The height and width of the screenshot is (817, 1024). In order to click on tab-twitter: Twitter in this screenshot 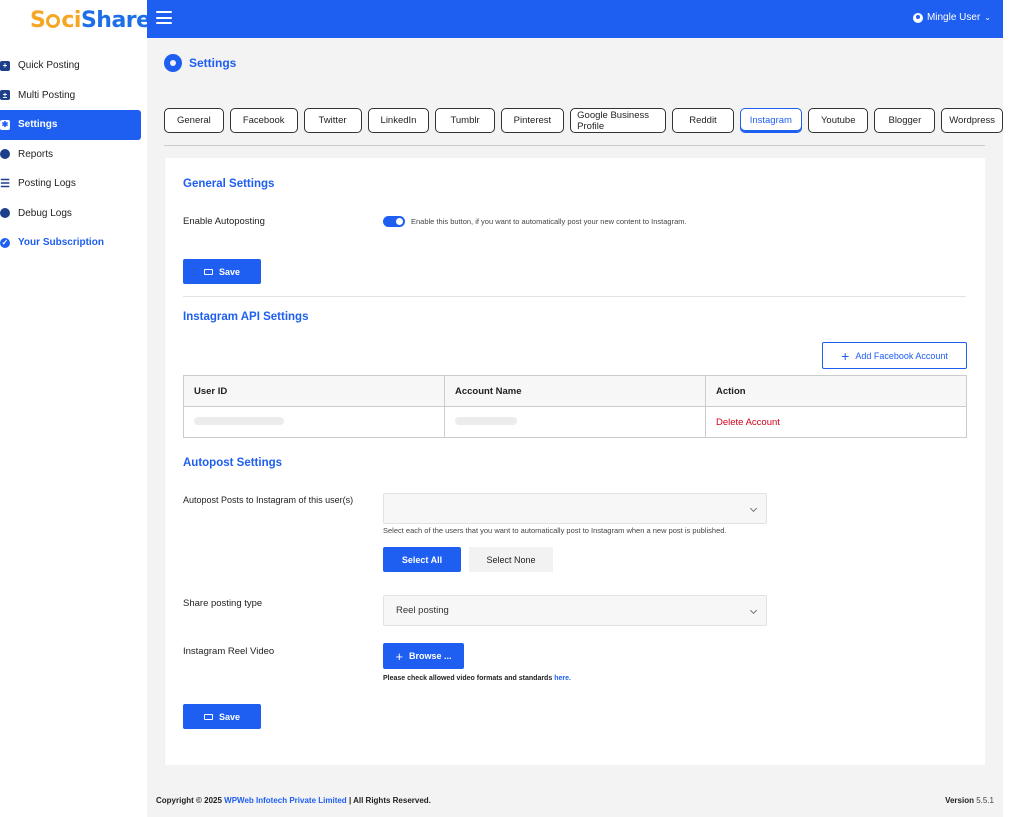, I will do `click(332, 120)`.